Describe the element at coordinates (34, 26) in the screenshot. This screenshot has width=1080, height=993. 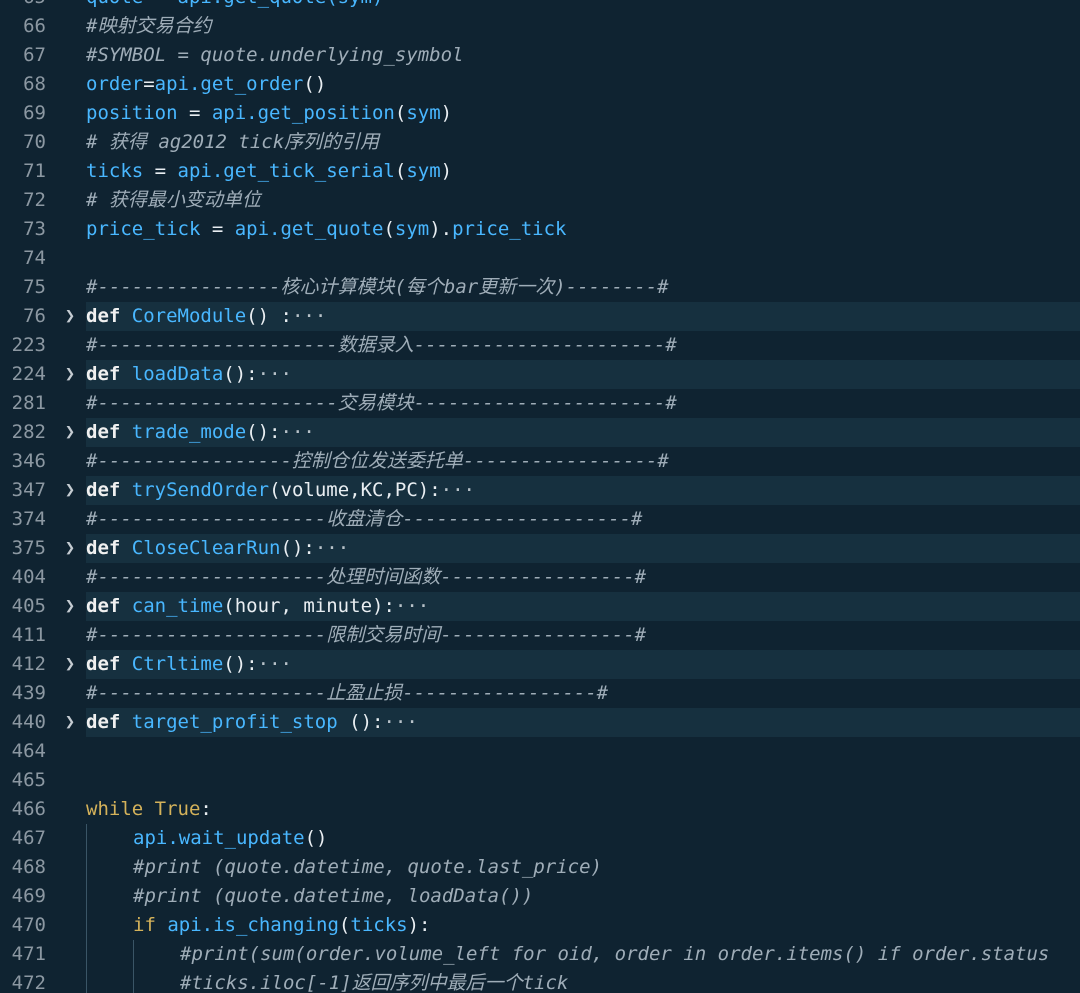
I see `line-number: 66` at that location.